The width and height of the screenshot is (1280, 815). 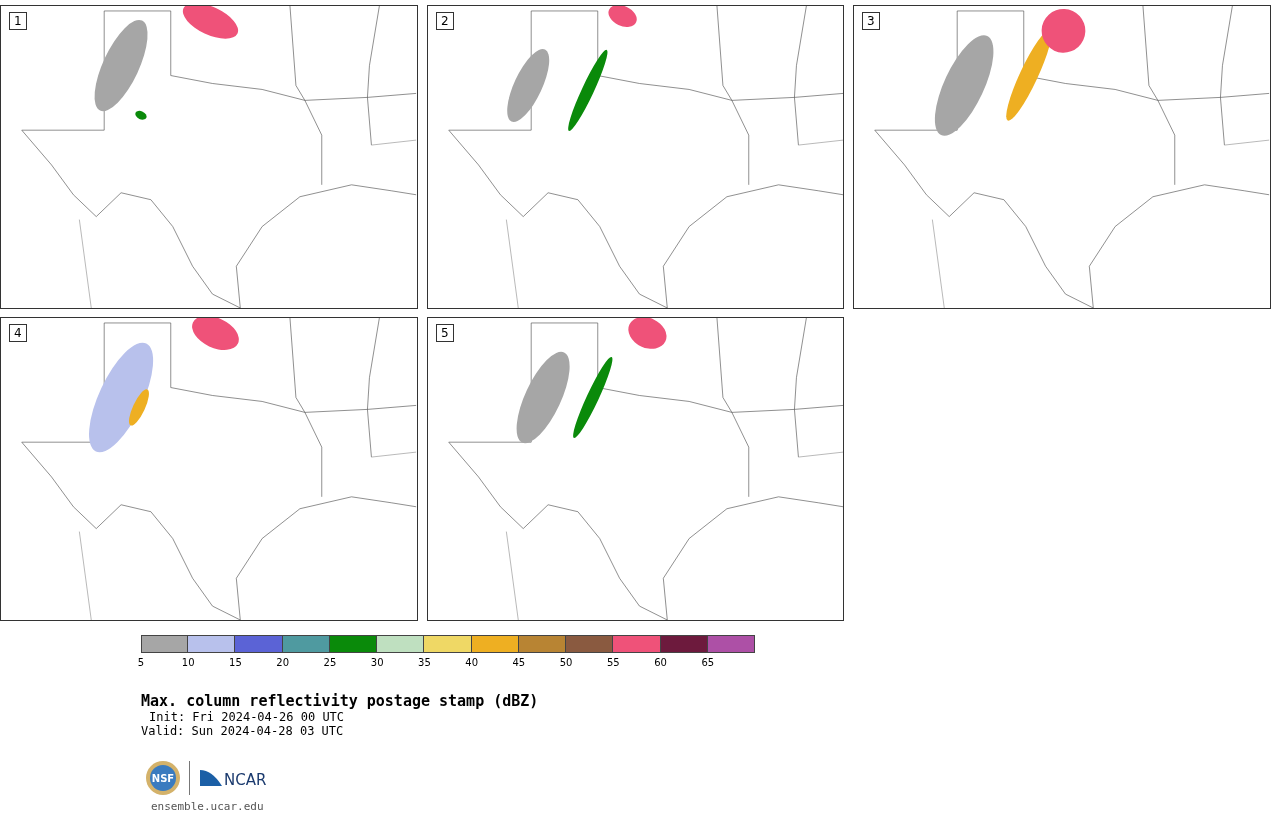 What do you see at coordinates (519, 662) in the screenshot?
I see `tick-label: 45` at bounding box center [519, 662].